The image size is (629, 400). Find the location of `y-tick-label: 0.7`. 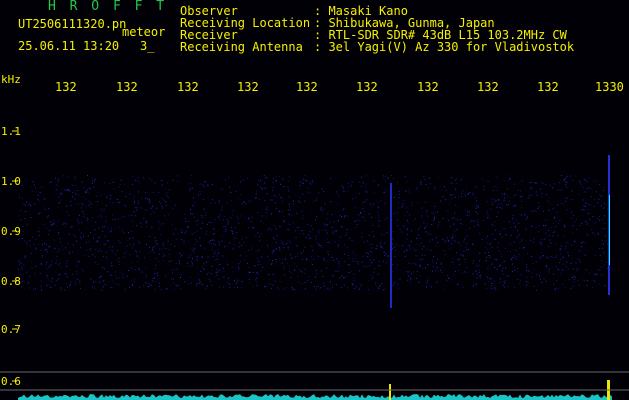

y-tick-label: 0.7 is located at coordinates (11, 329).